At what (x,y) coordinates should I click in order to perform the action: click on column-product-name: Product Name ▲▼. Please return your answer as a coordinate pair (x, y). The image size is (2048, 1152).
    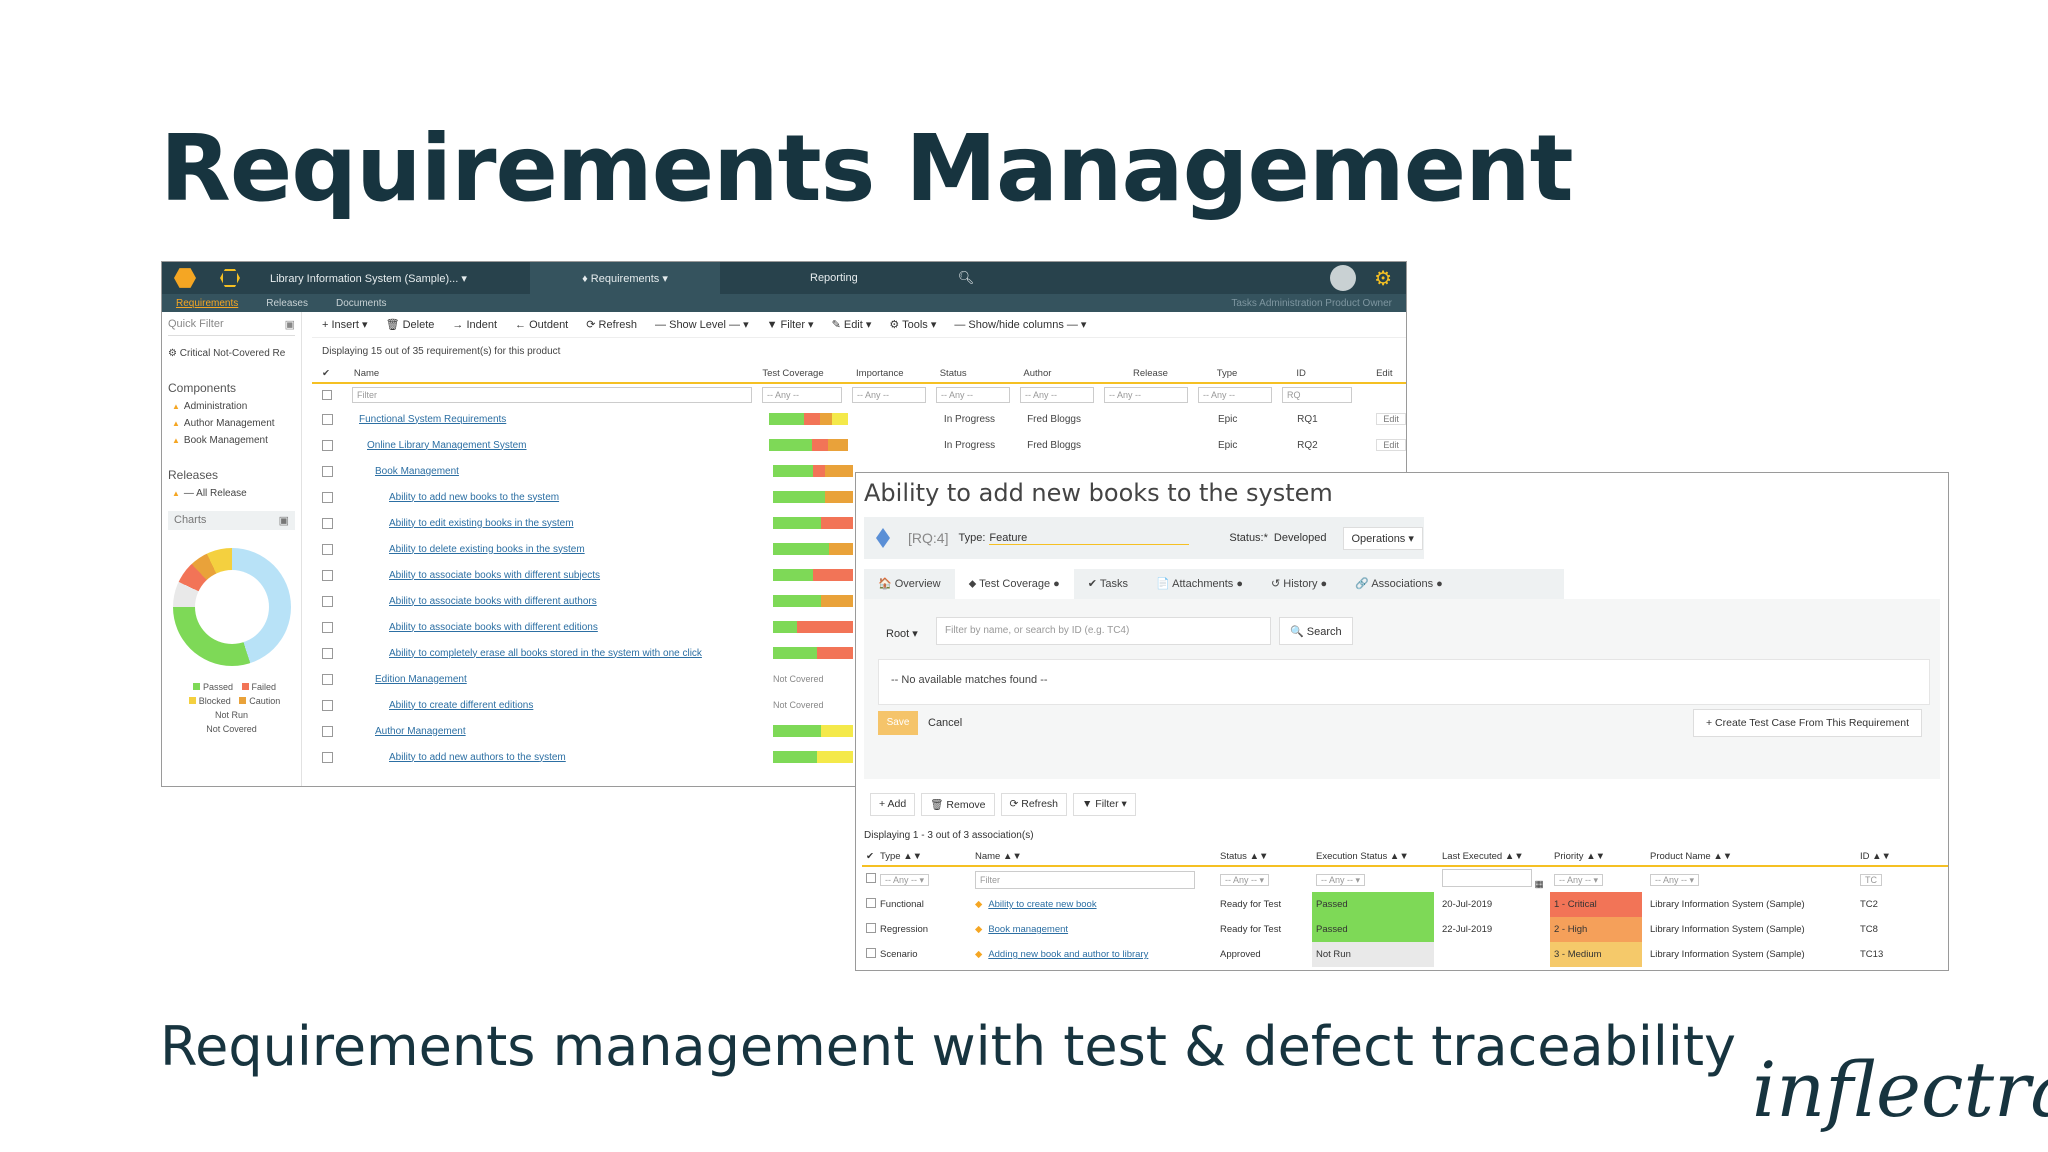
    Looking at the image, I should click on (1751, 856).